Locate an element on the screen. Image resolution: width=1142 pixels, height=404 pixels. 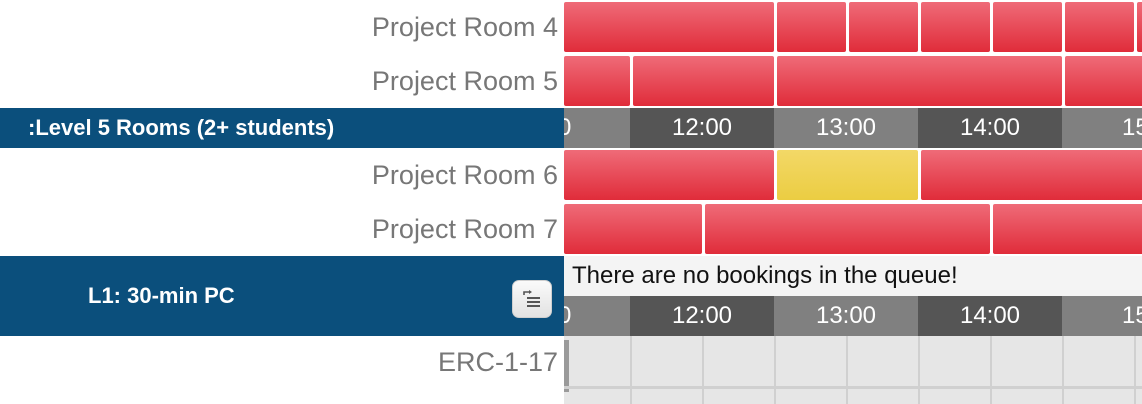
section-title: L1: 30-min PC is located at coordinates (161, 295).